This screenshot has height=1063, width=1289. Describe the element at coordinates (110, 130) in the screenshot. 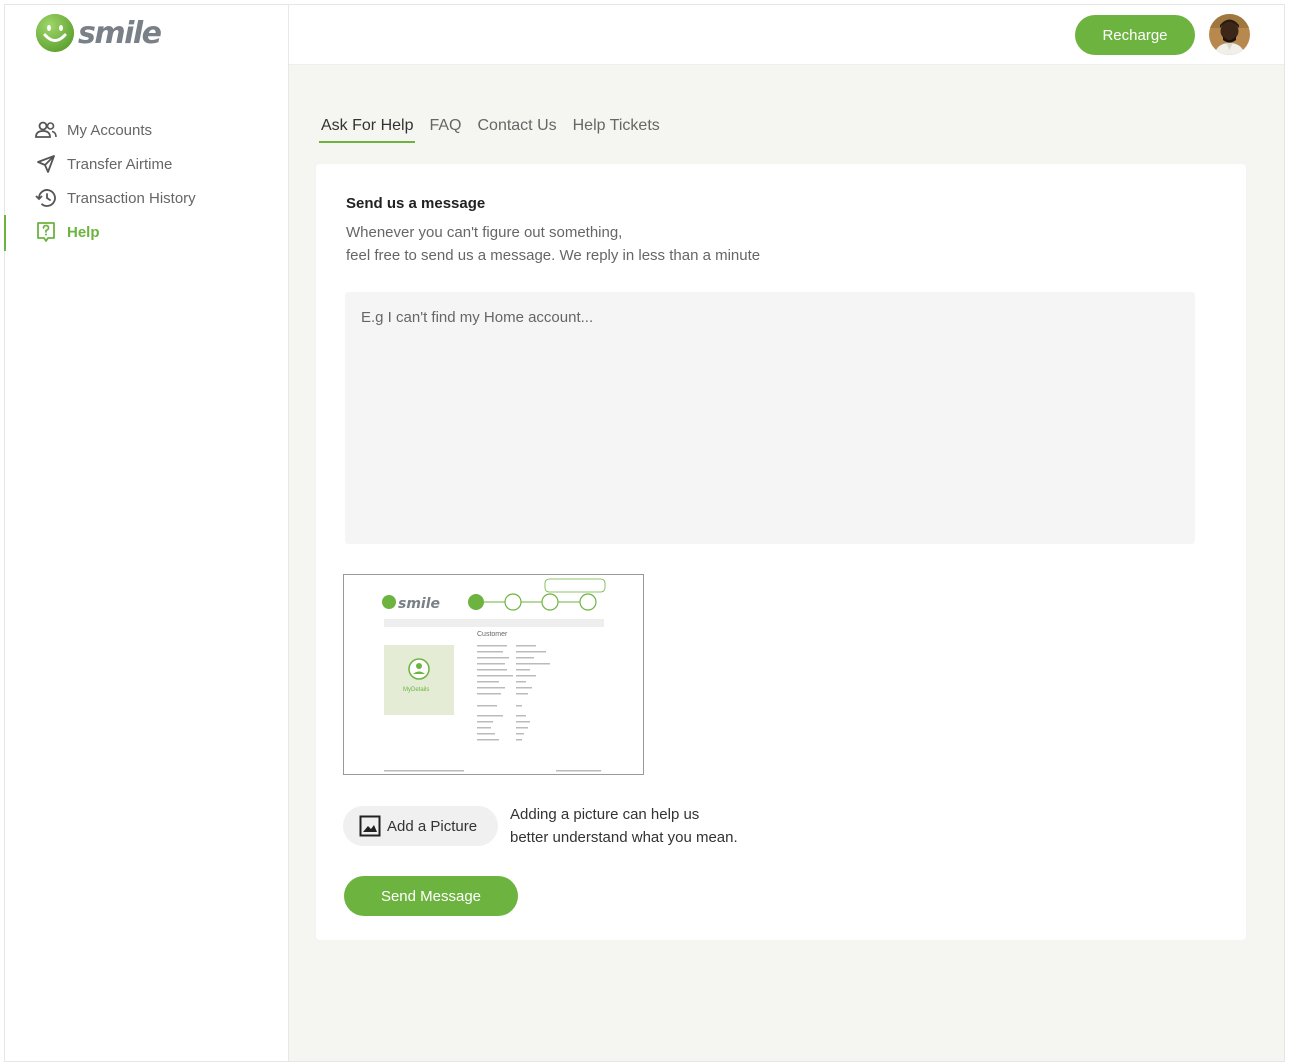

I see `sidebar-item-label: My Accounts` at that location.